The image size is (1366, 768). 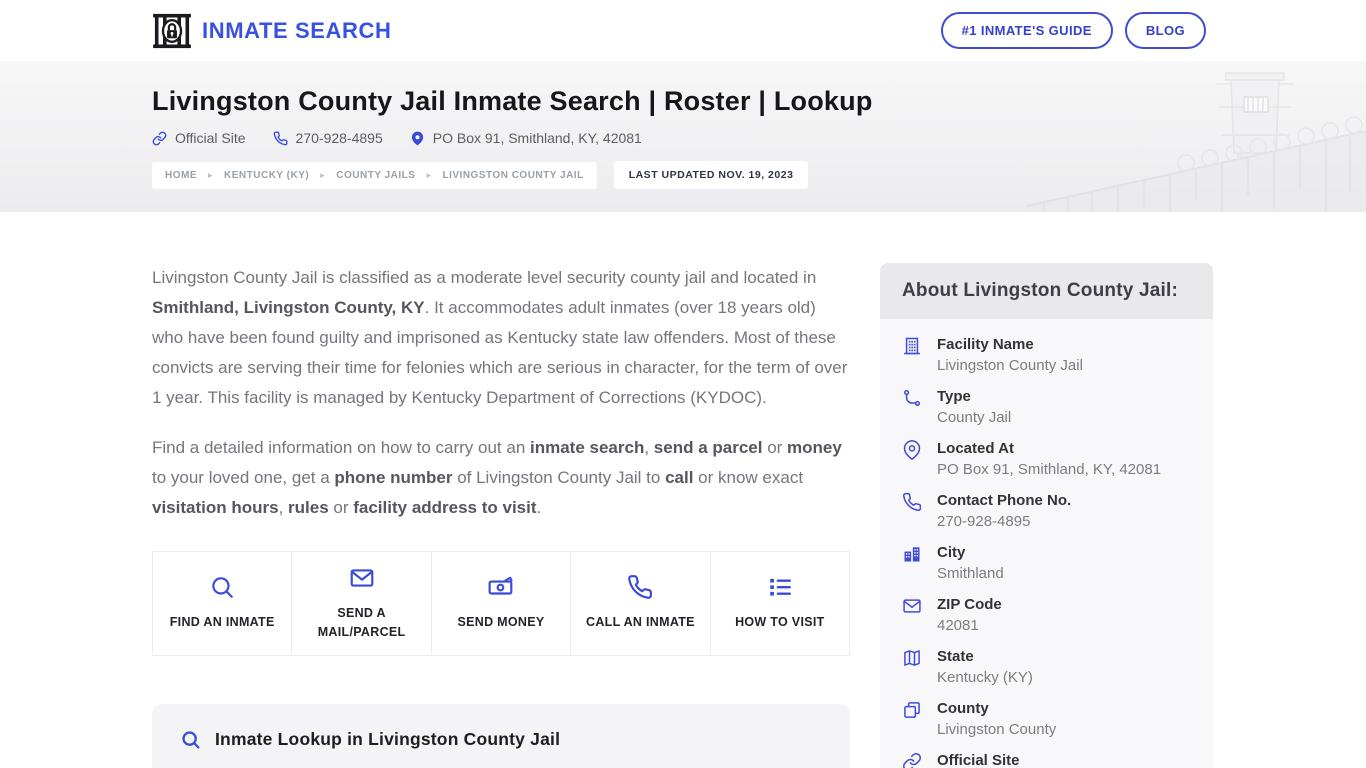 I want to click on breadcrumb-county-jails: COUNTY JAILS, so click(x=375, y=175).